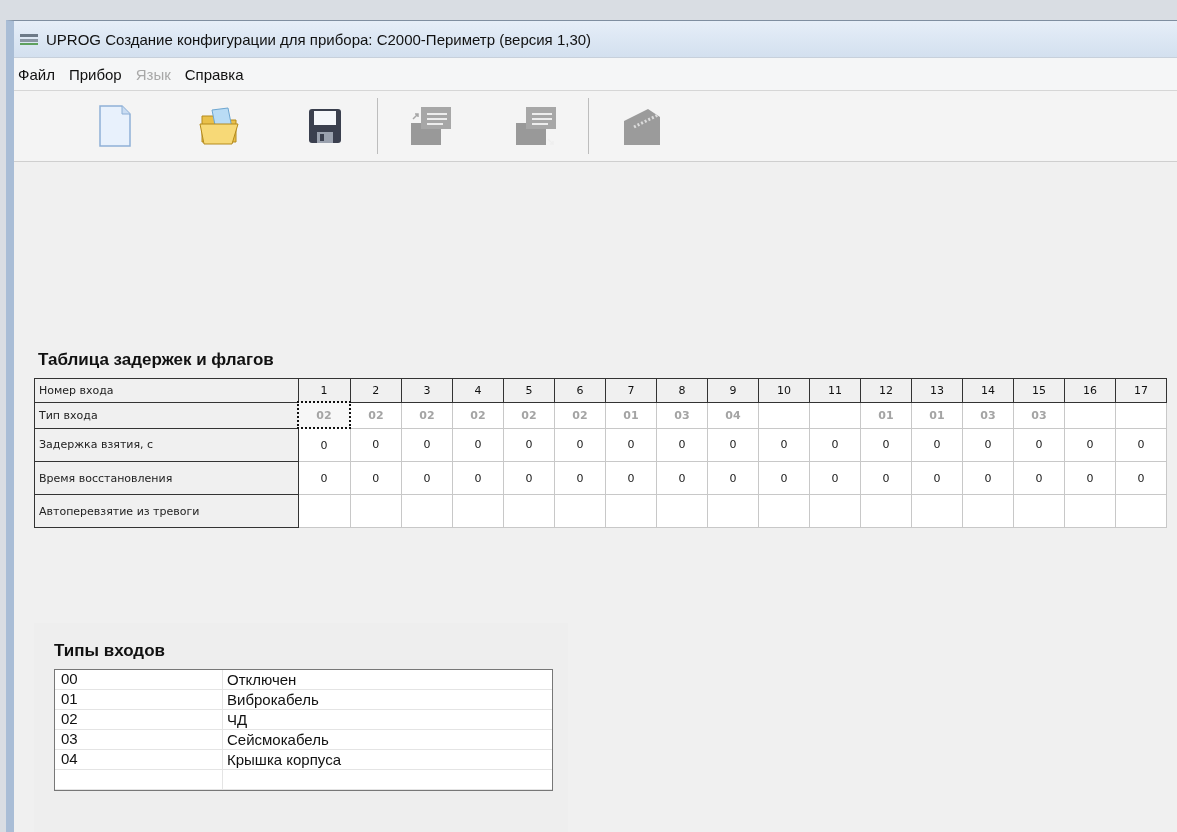 This screenshot has width=1177, height=832. Describe the element at coordinates (1090, 390) in the screenshot. I see `column-header: 16` at that location.